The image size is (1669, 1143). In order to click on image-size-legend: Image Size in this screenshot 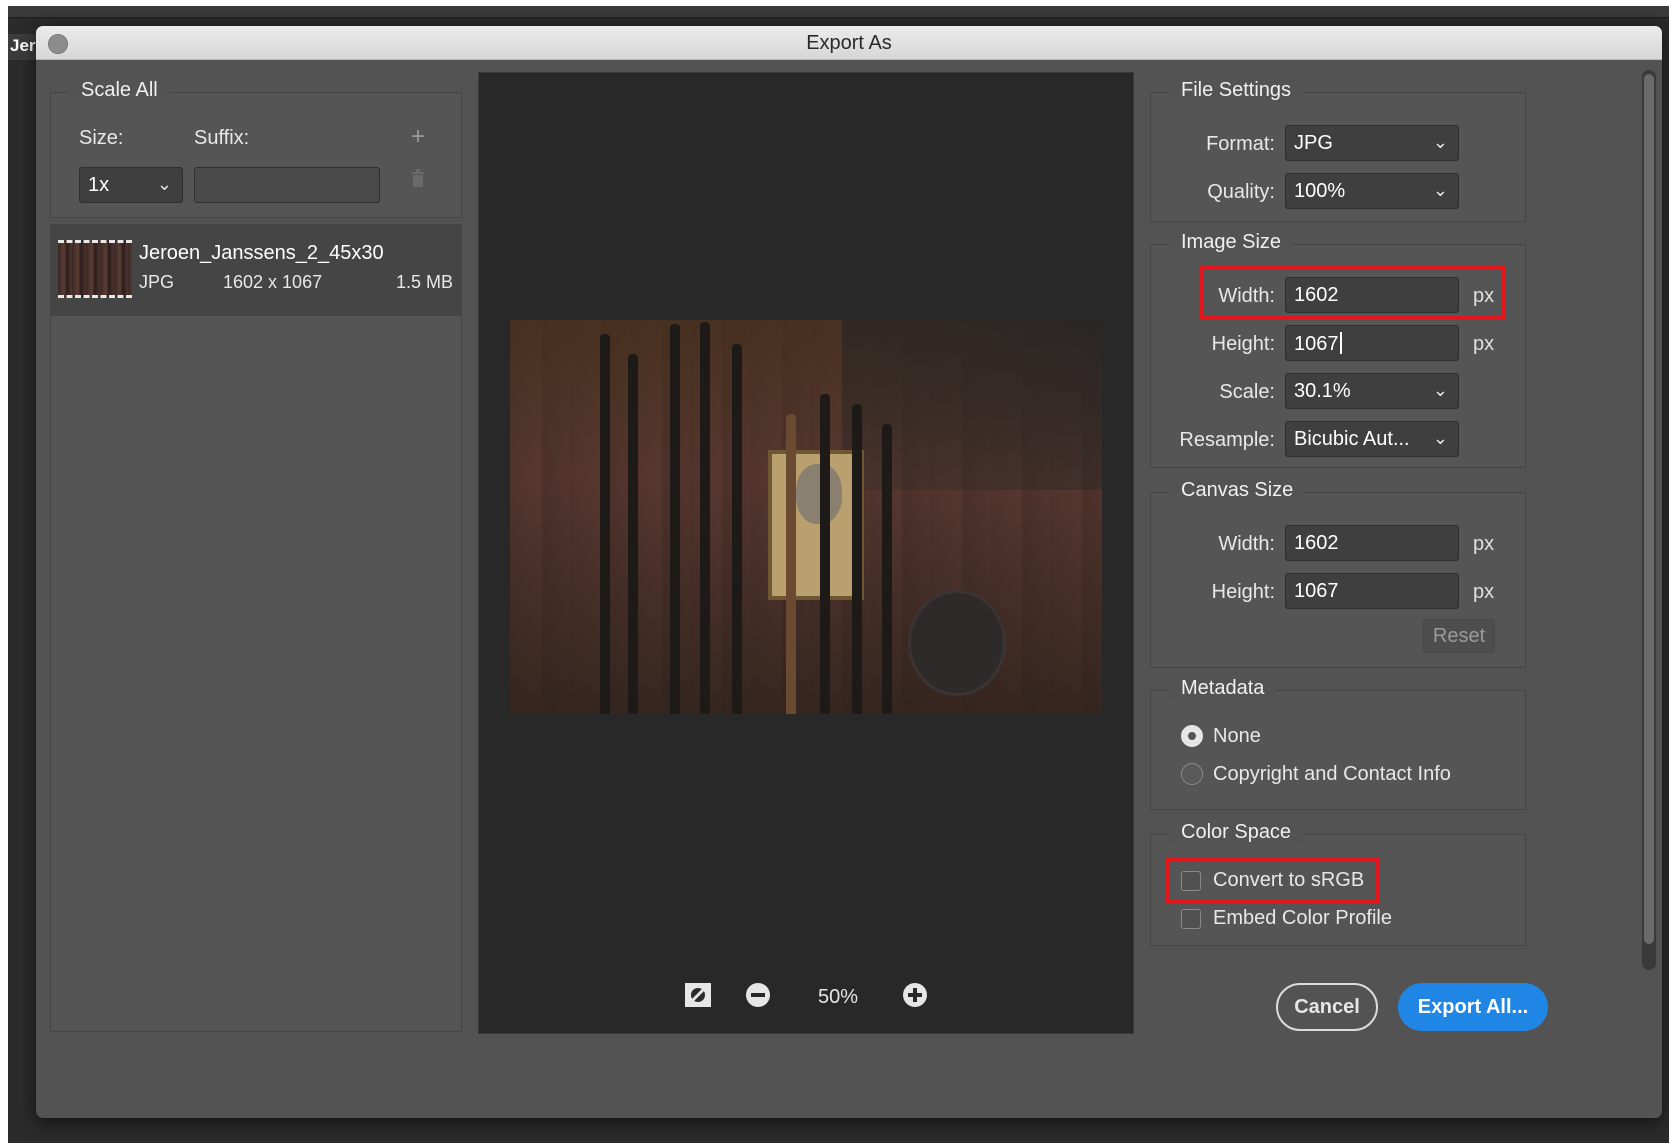, I will do `click(1231, 242)`.